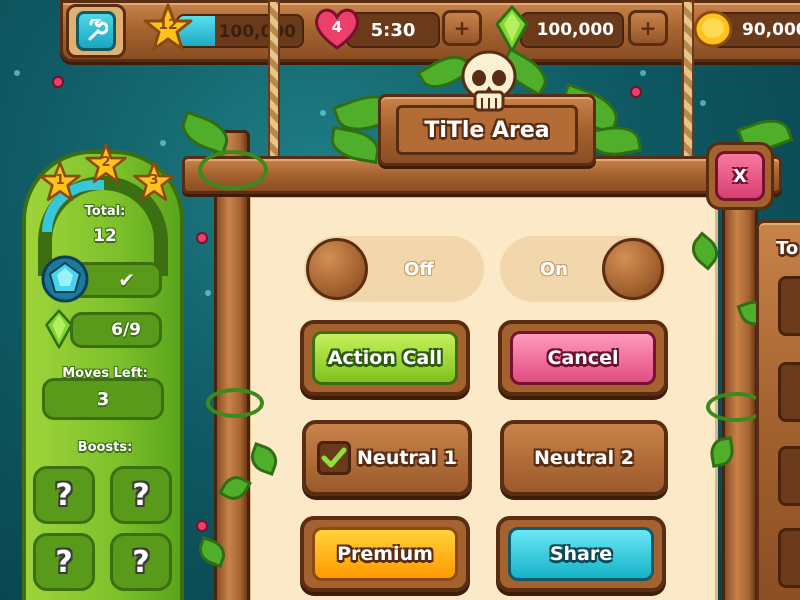 Image resolution: width=800 pixels, height=600 pixels. I want to click on checkmark-icon, so click(334, 457).